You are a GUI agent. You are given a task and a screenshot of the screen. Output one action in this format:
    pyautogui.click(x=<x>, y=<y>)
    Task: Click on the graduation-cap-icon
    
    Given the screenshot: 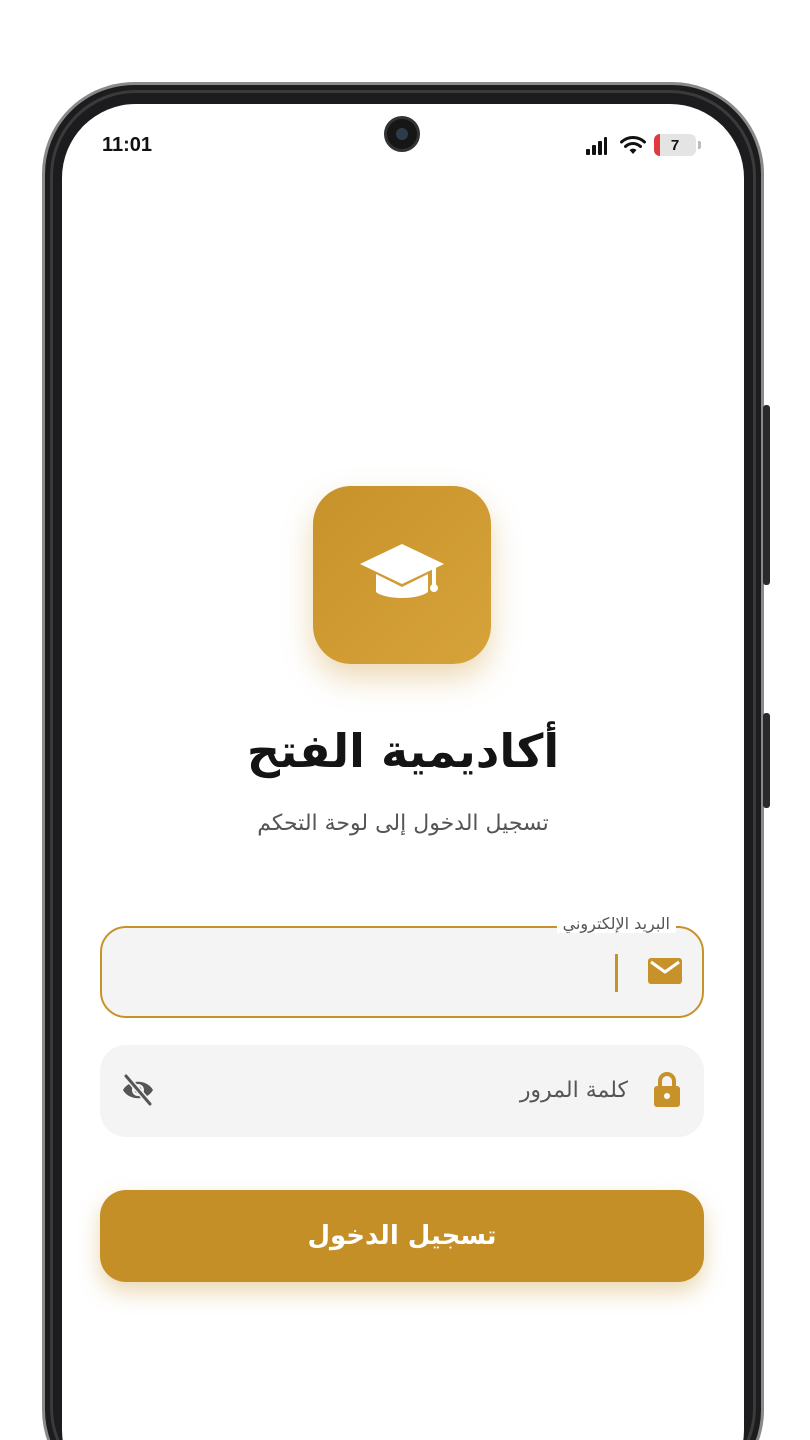 What is the action you would take?
    pyautogui.click(x=402, y=571)
    